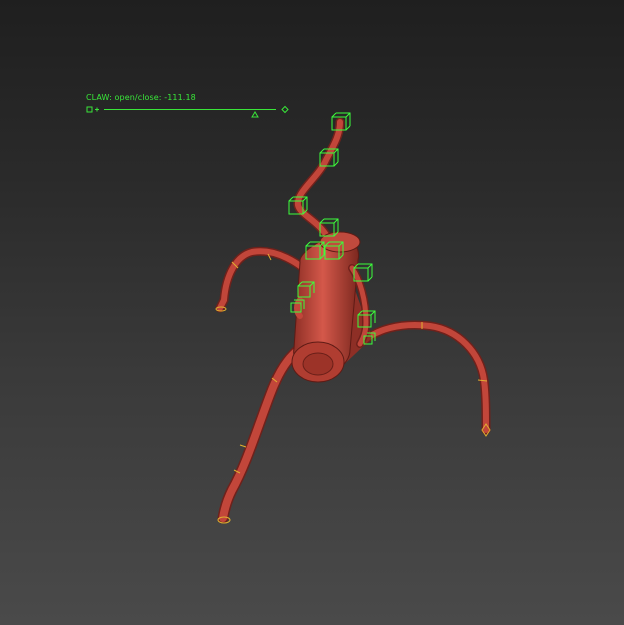 The width and height of the screenshot is (624, 625). I want to click on slider-handle, so click(255, 114).